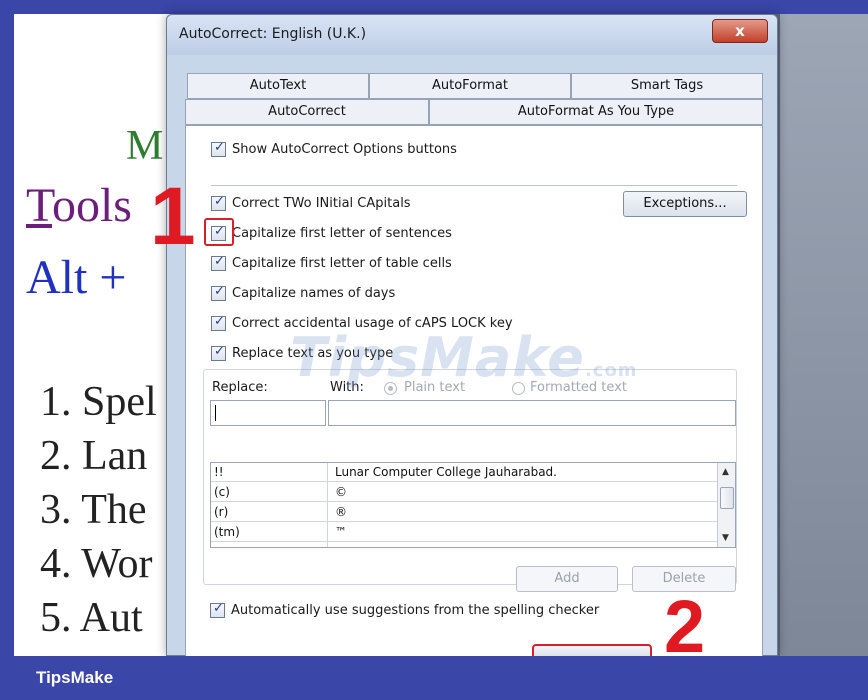  Describe the element at coordinates (474, 185) in the screenshot. I see `separator` at that location.